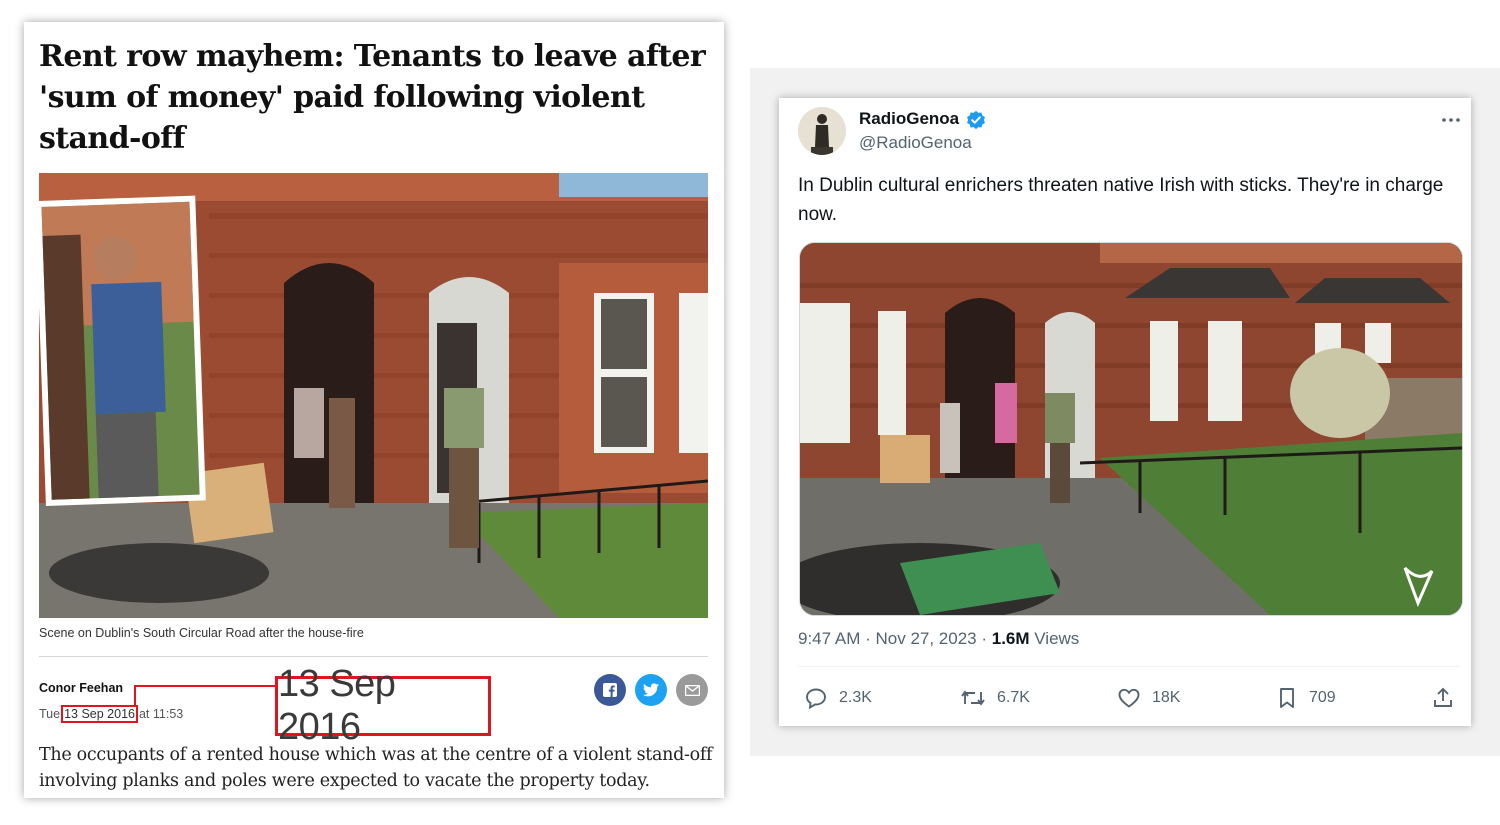  What do you see at coordinates (973, 698) in the screenshot?
I see `repost-icon` at bounding box center [973, 698].